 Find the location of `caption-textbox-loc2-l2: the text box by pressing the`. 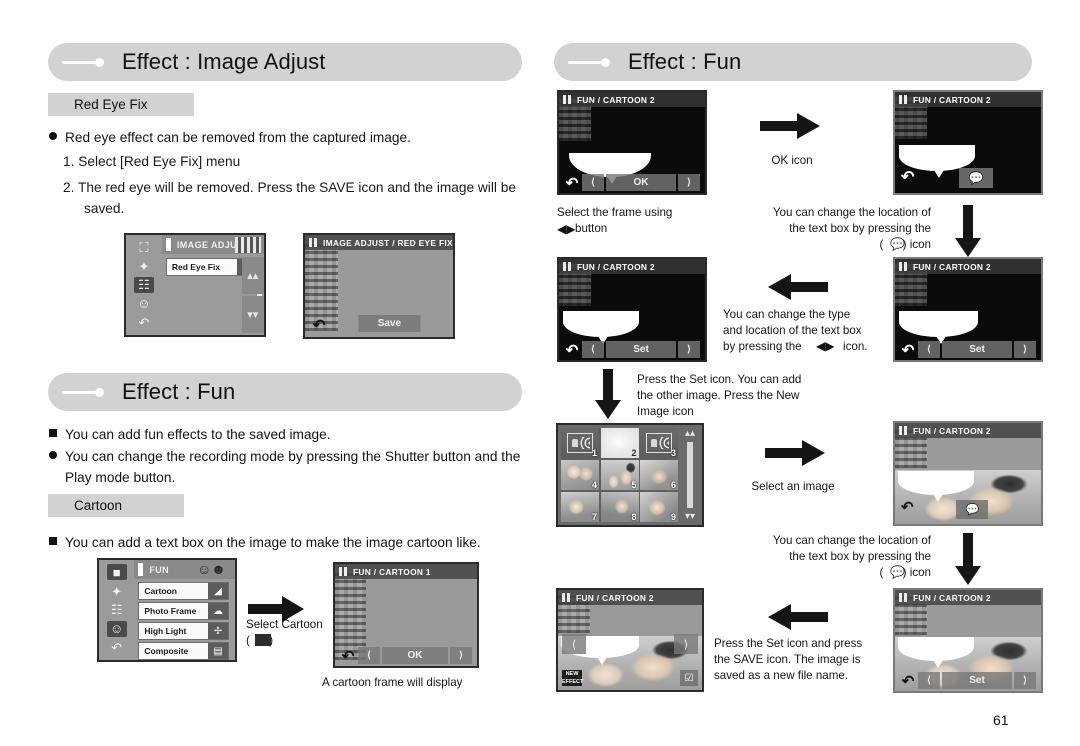

caption-textbox-loc2-l2: the text box by pressing the is located at coordinates (860, 556).